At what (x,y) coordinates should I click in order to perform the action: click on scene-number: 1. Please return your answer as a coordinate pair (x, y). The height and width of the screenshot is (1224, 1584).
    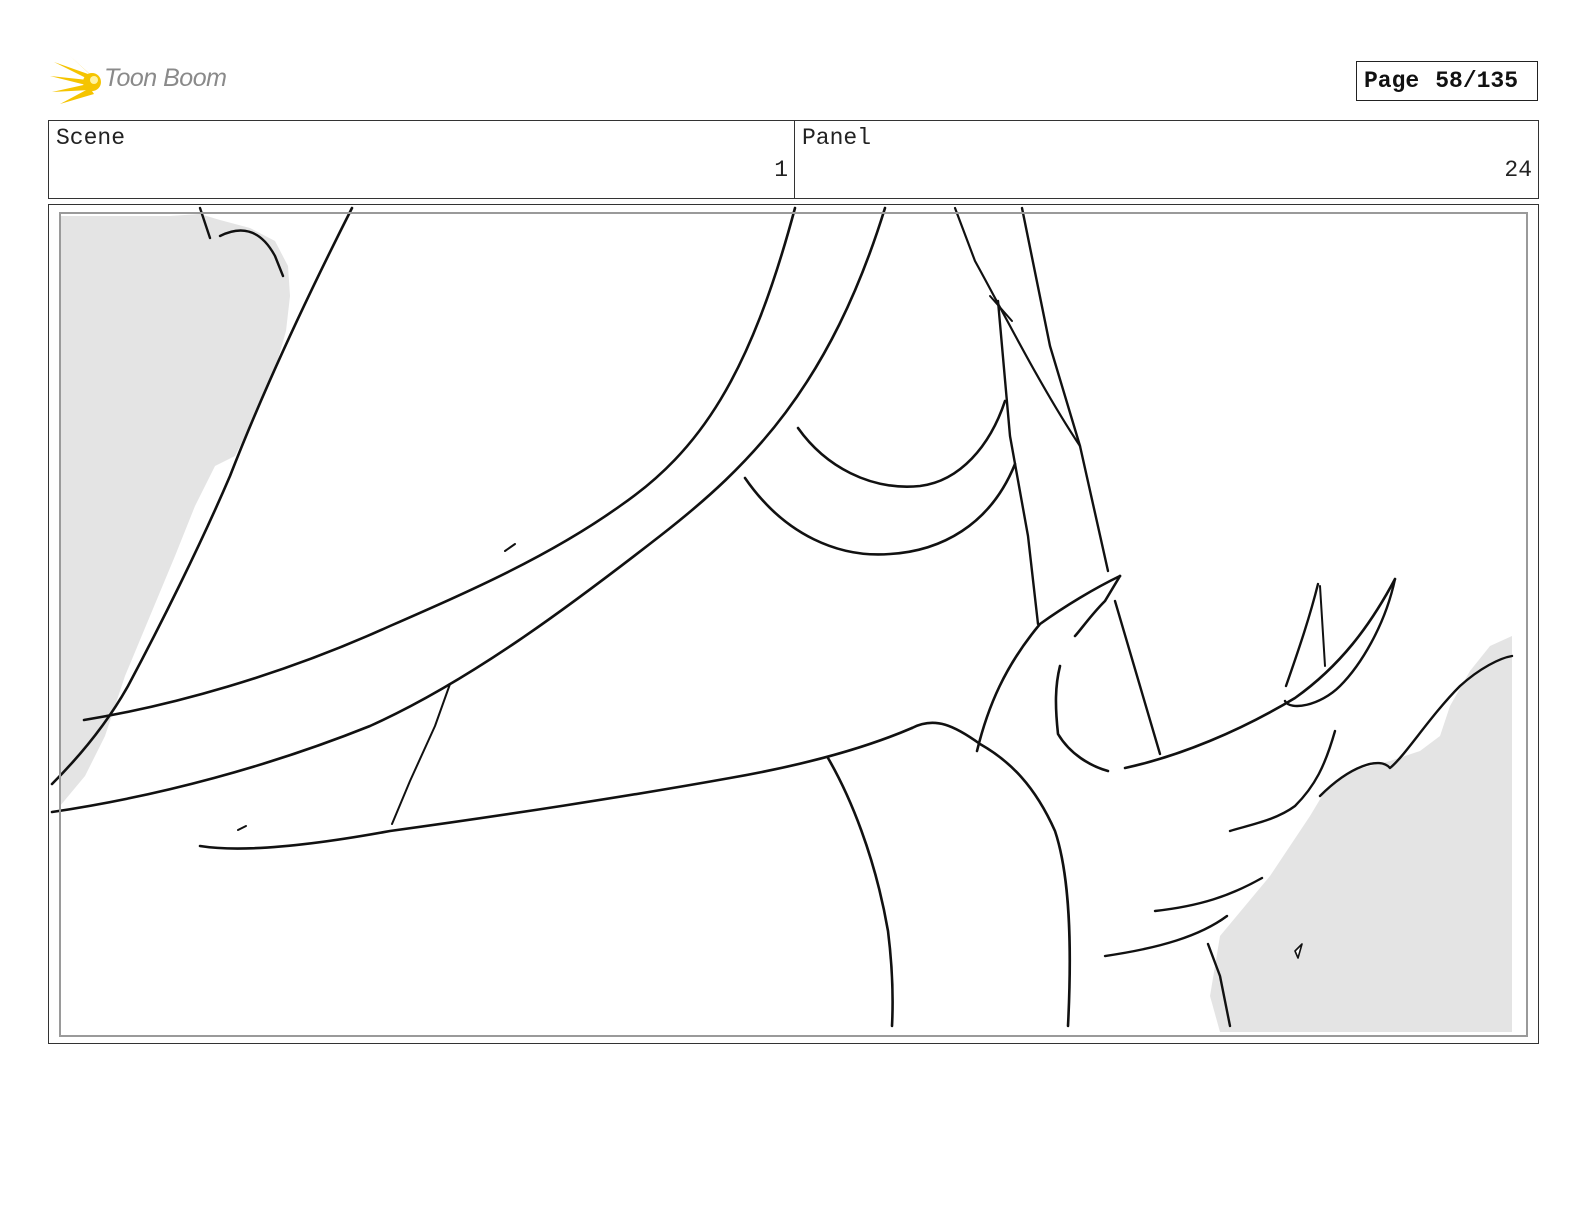
    Looking at the image, I should click on (781, 170).